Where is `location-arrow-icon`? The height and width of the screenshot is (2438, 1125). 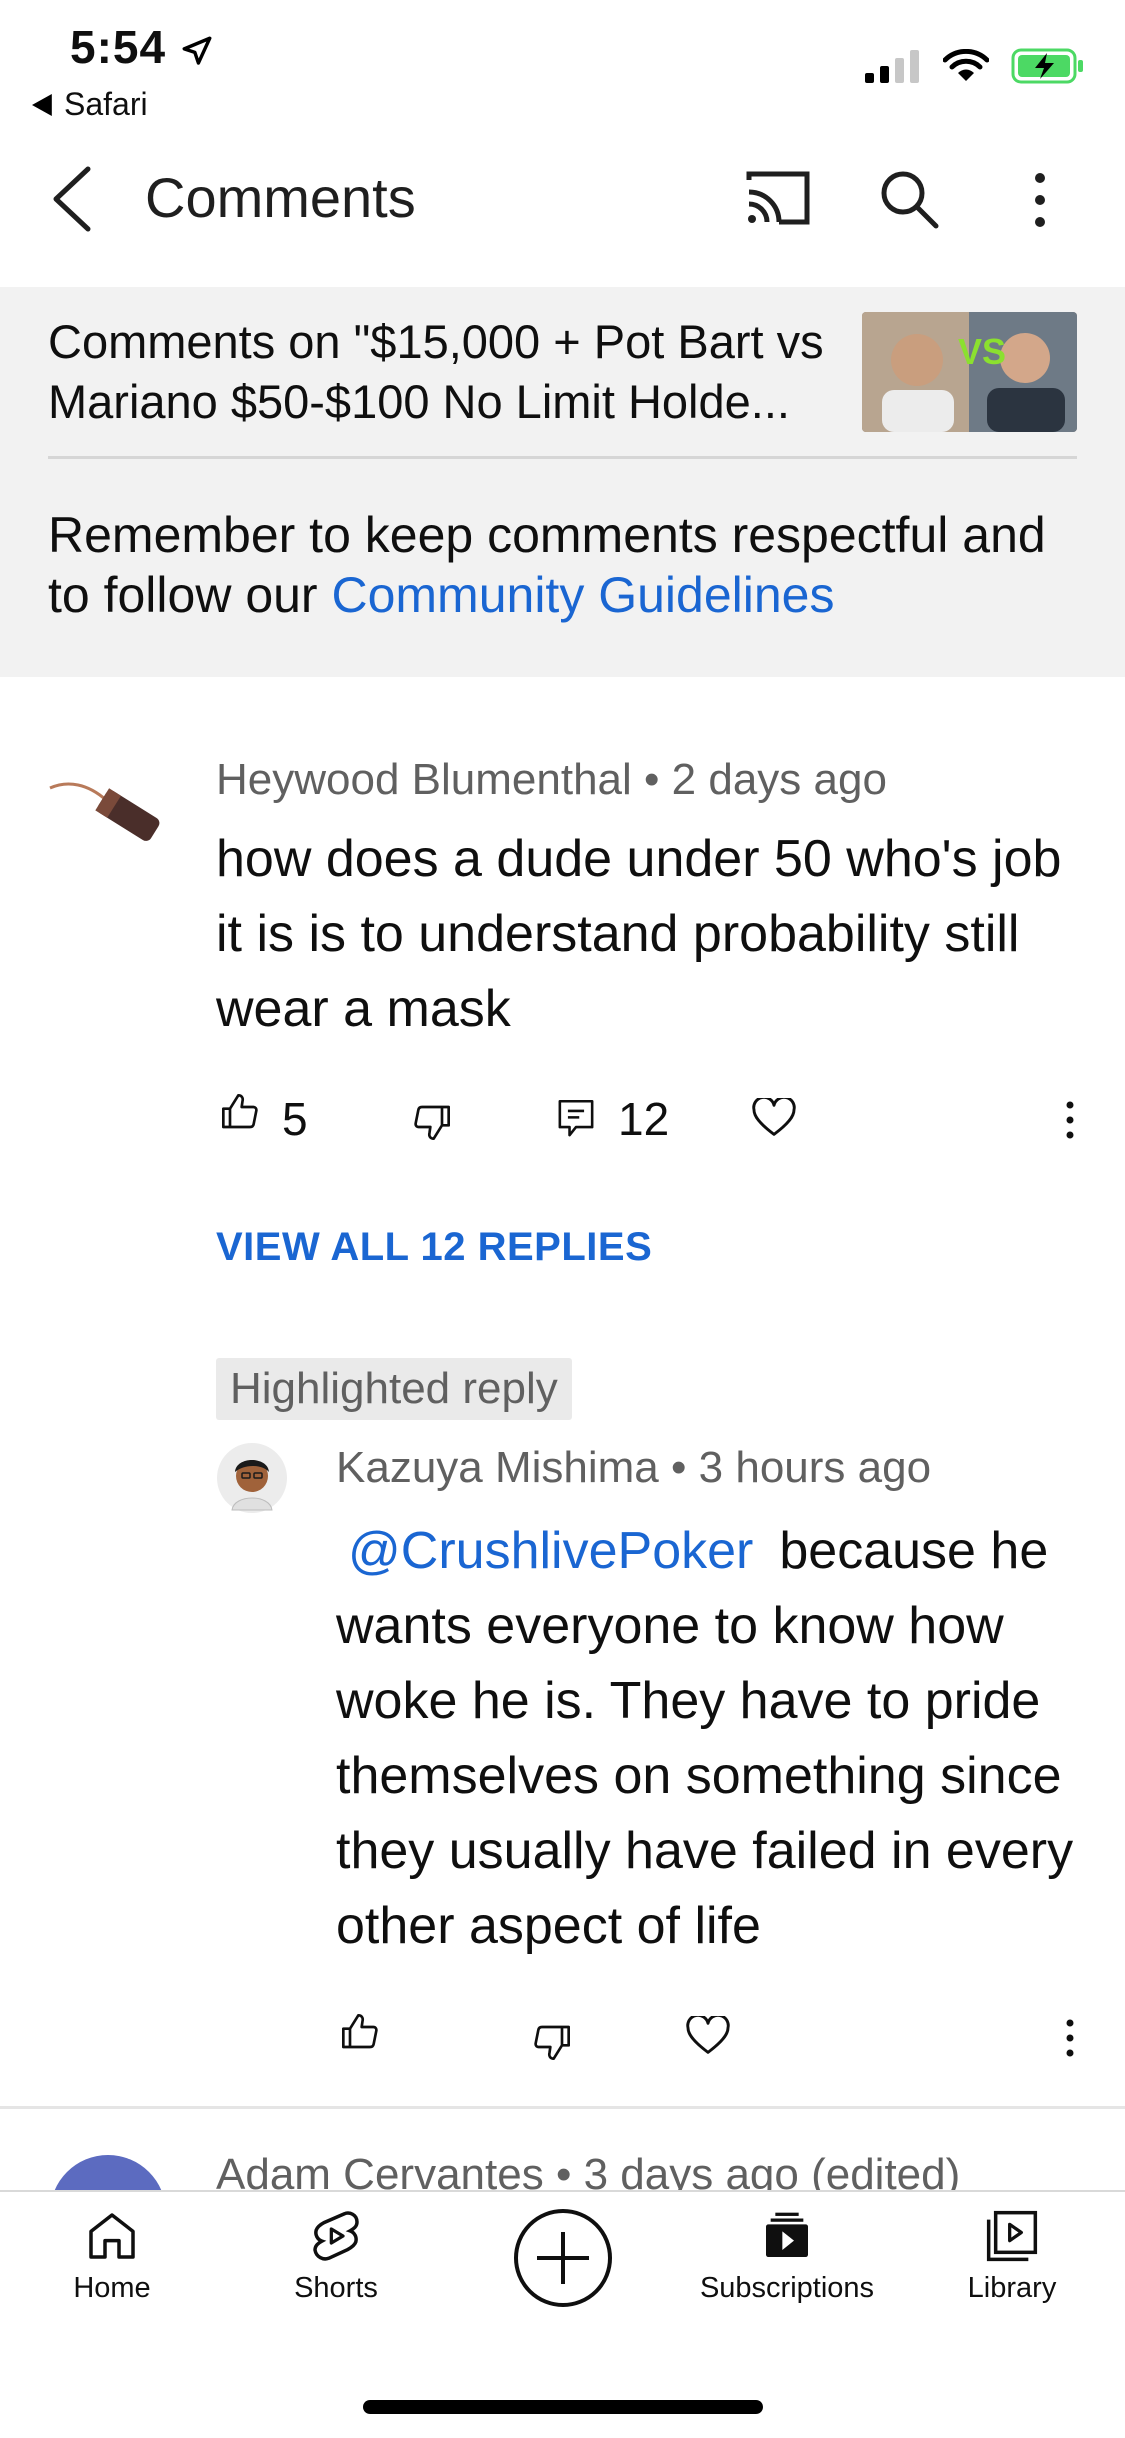
location-arrow-icon is located at coordinates (197, 51).